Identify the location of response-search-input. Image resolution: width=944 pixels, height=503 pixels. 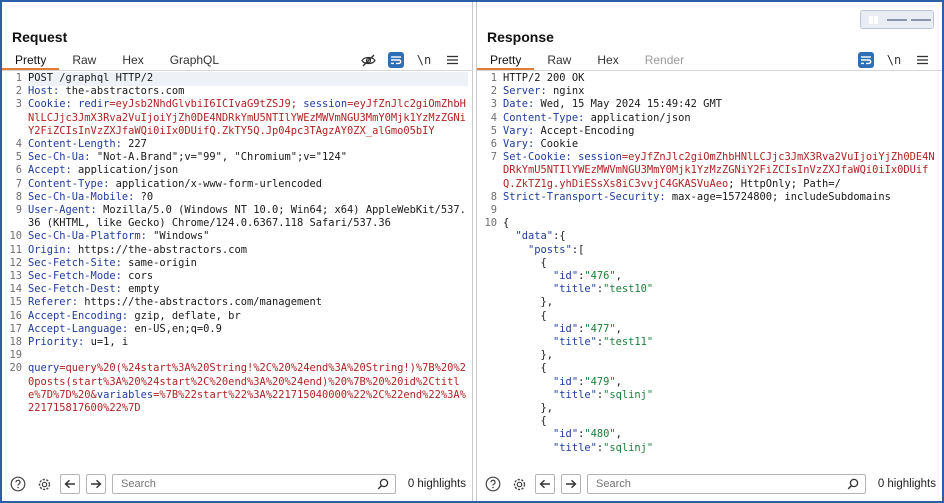
(726, 484).